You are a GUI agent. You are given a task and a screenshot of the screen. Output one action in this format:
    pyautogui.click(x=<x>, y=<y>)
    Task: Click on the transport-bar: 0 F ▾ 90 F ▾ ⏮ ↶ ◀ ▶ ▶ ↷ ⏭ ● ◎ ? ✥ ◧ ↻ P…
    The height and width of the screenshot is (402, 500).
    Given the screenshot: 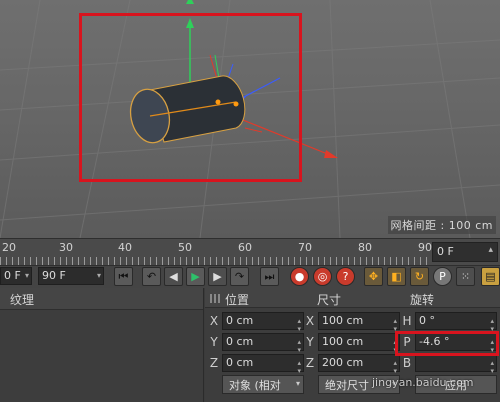 What is the action you would take?
    pyautogui.click(x=250, y=277)
    